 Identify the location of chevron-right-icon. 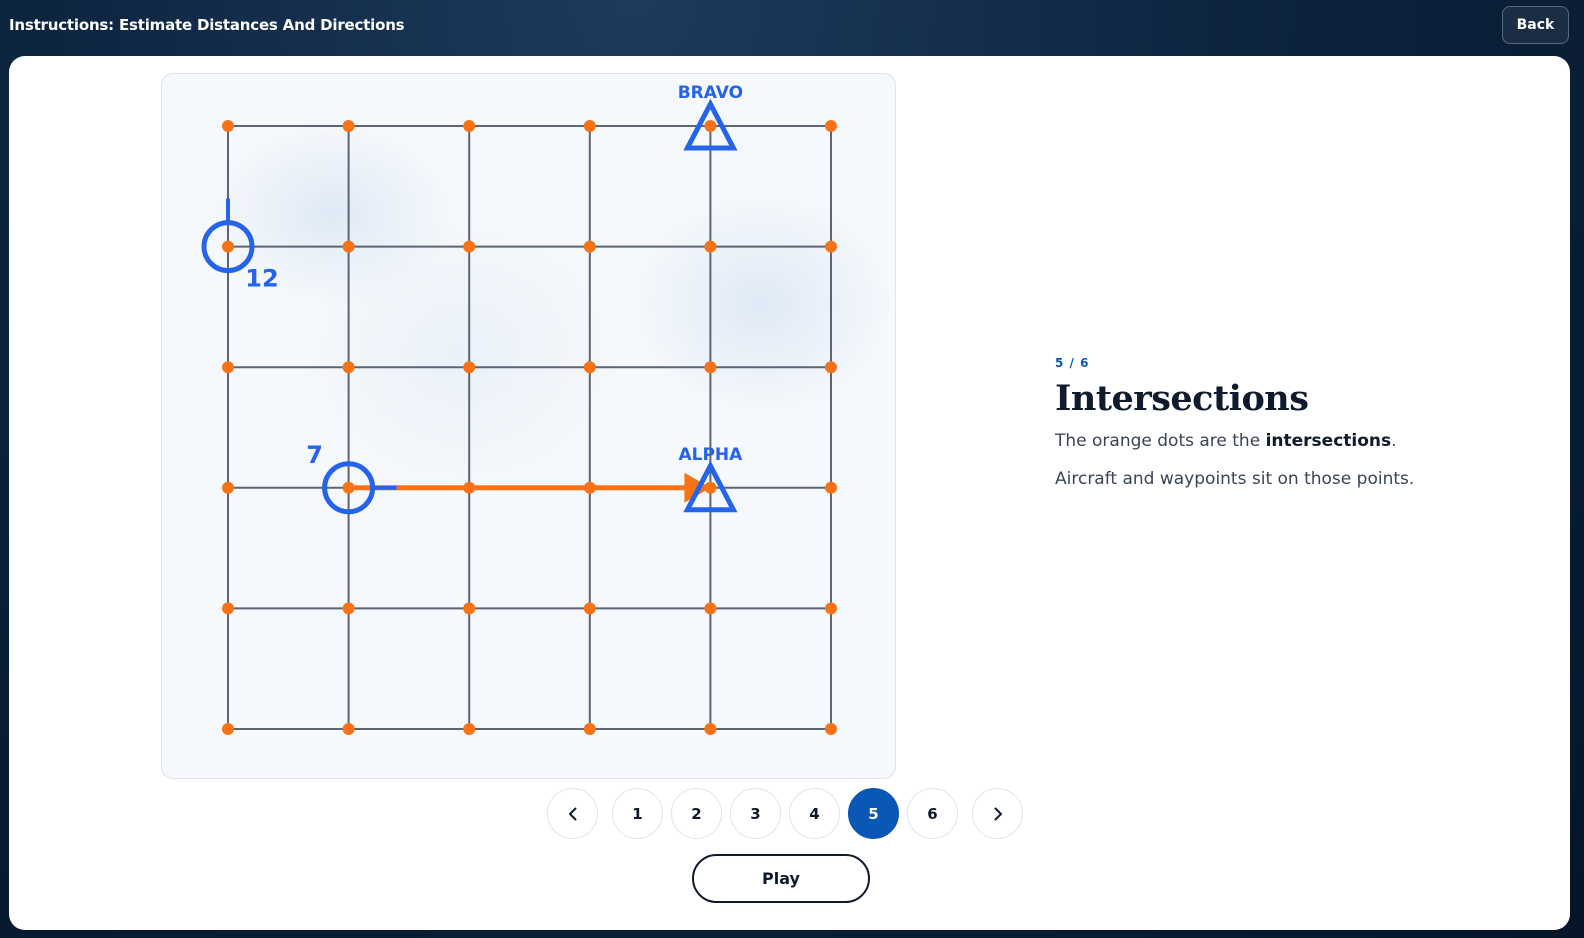
(998, 813).